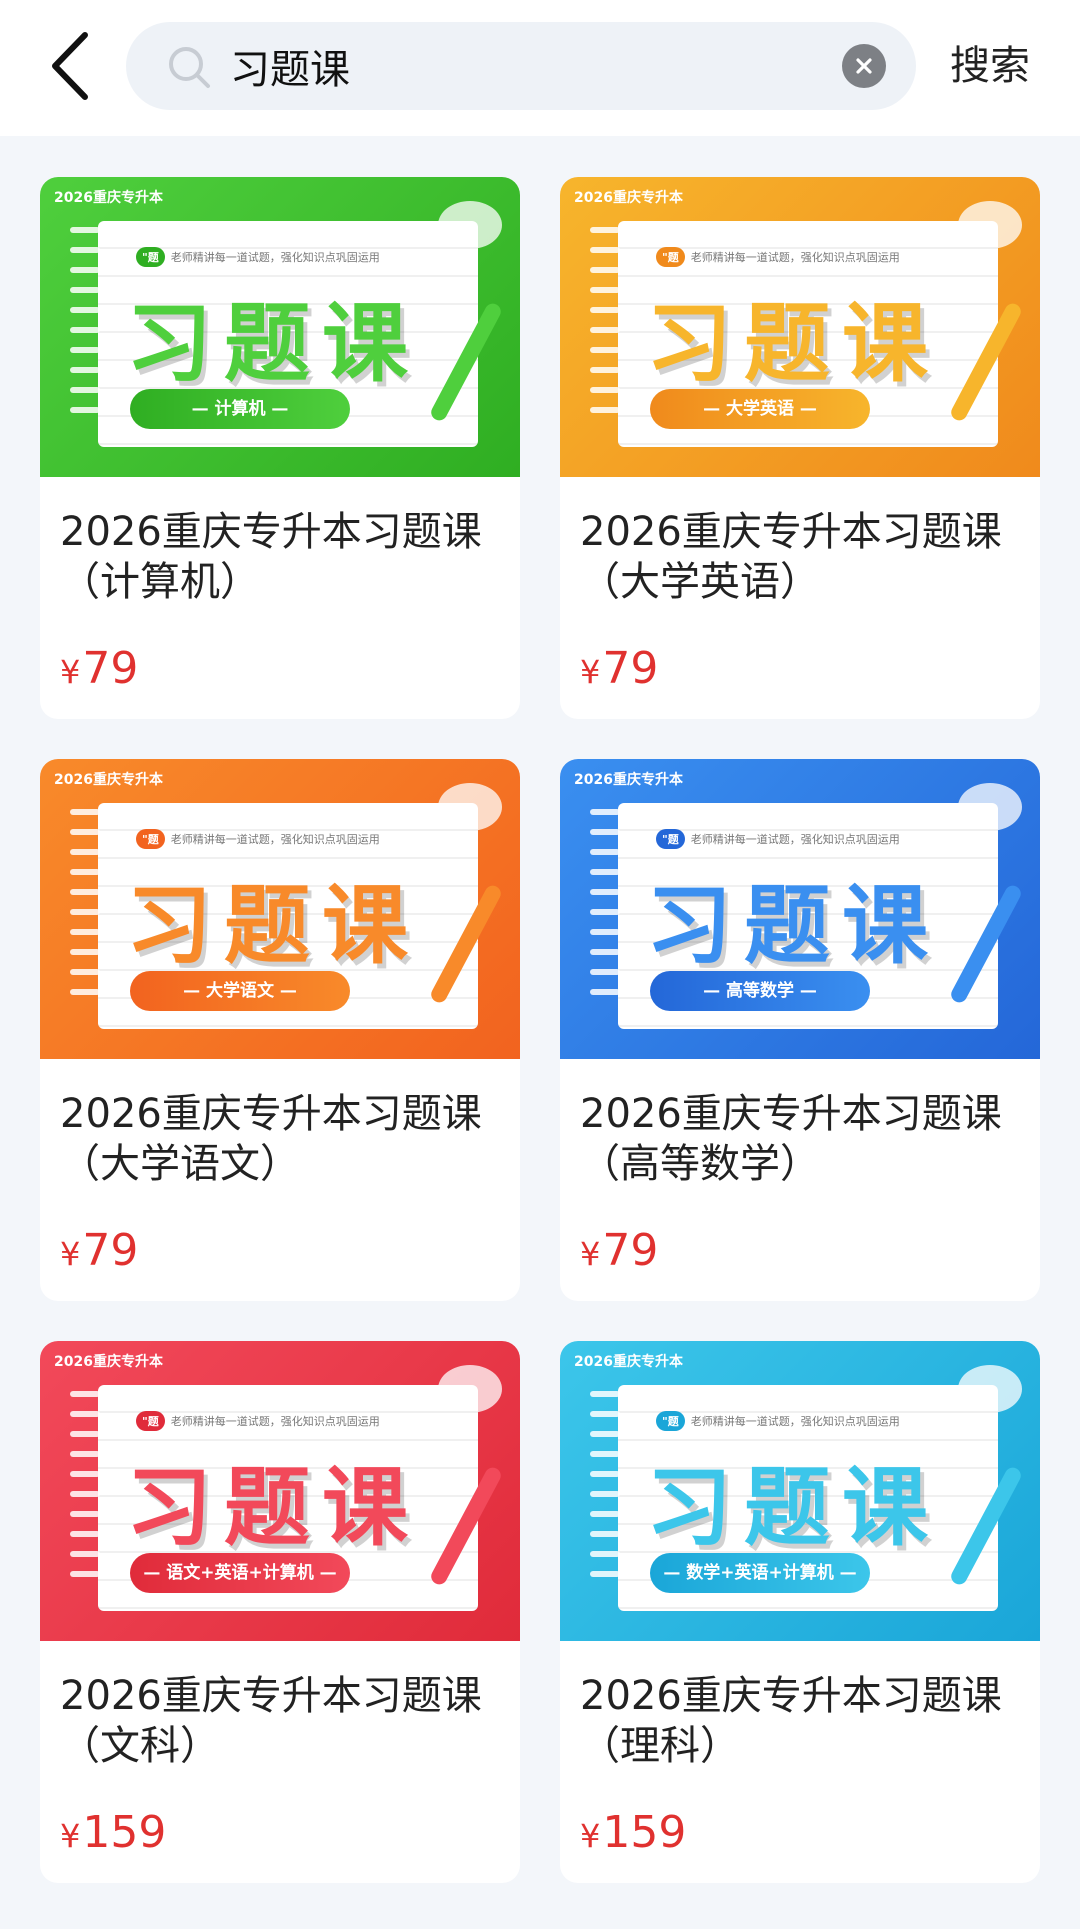 The height and width of the screenshot is (1929, 1080). What do you see at coordinates (271, 1721) in the screenshot?
I see `product-title: 2026重庆专升本习题课 （文科）` at bounding box center [271, 1721].